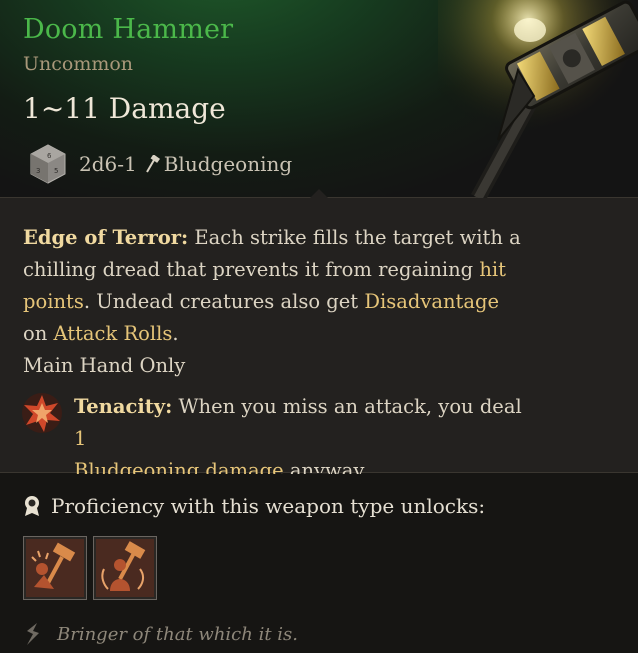 This screenshot has width=638, height=653. Describe the element at coordinates (113, 333) in the screenshot. I see `keyword-attack-rolls: Attack Rolls` at that location.